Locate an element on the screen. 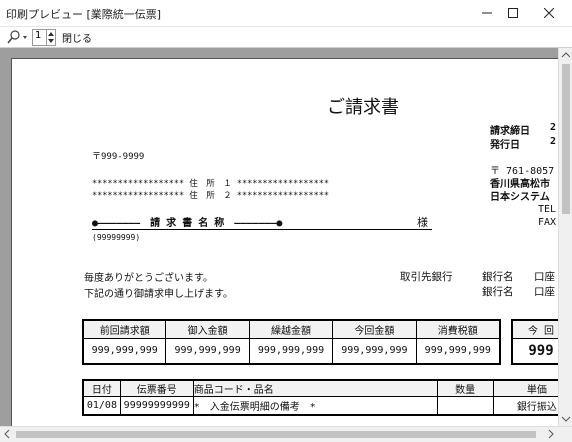  magnifier-icon is located at coordinates (17, 37).